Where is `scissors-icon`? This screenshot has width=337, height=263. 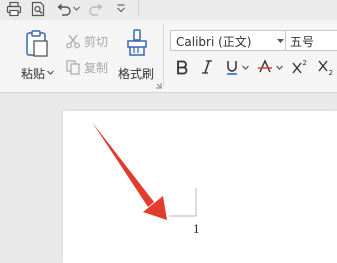 scissors-icon is located at coordinates (73, 41).